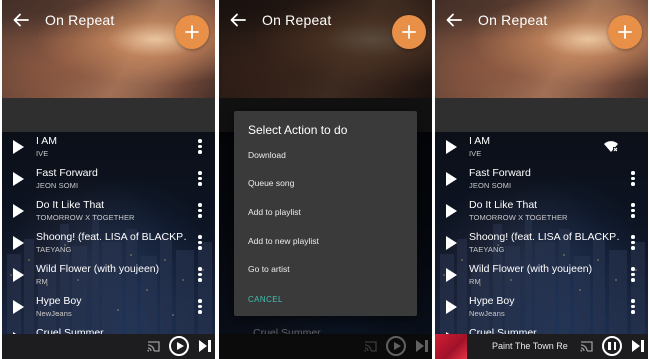  What do you see at coordinates (451, 346) in the screenshot?
I see `now-playing-album-art` at bounding box center [451, 346].